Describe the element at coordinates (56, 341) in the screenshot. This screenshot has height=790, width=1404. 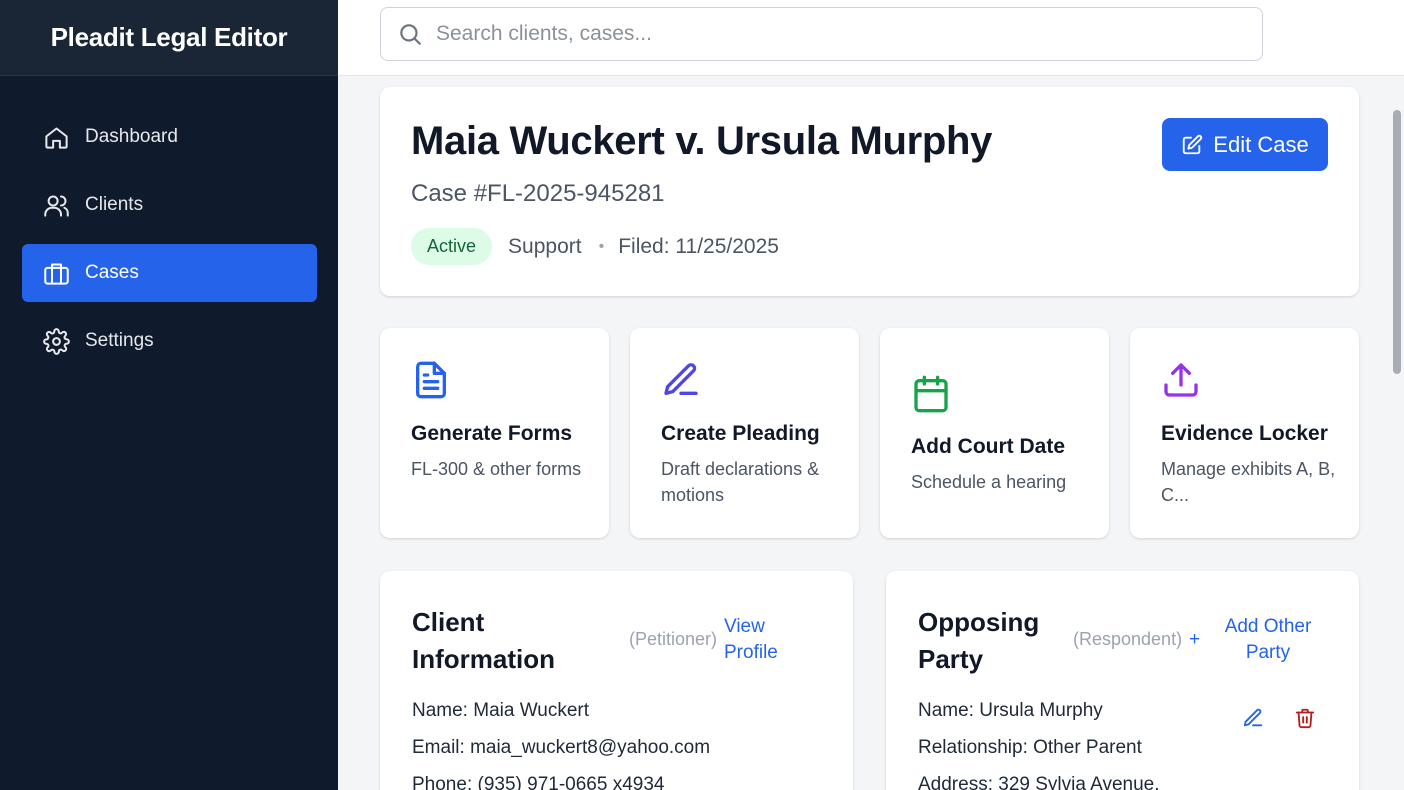
I see `gear-icon` at that location.